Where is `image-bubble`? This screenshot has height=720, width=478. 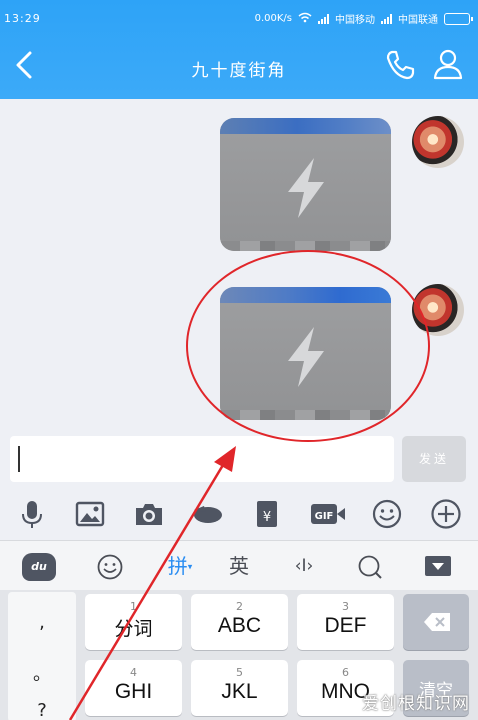
image-bubble is located at coordinates (305, 184).